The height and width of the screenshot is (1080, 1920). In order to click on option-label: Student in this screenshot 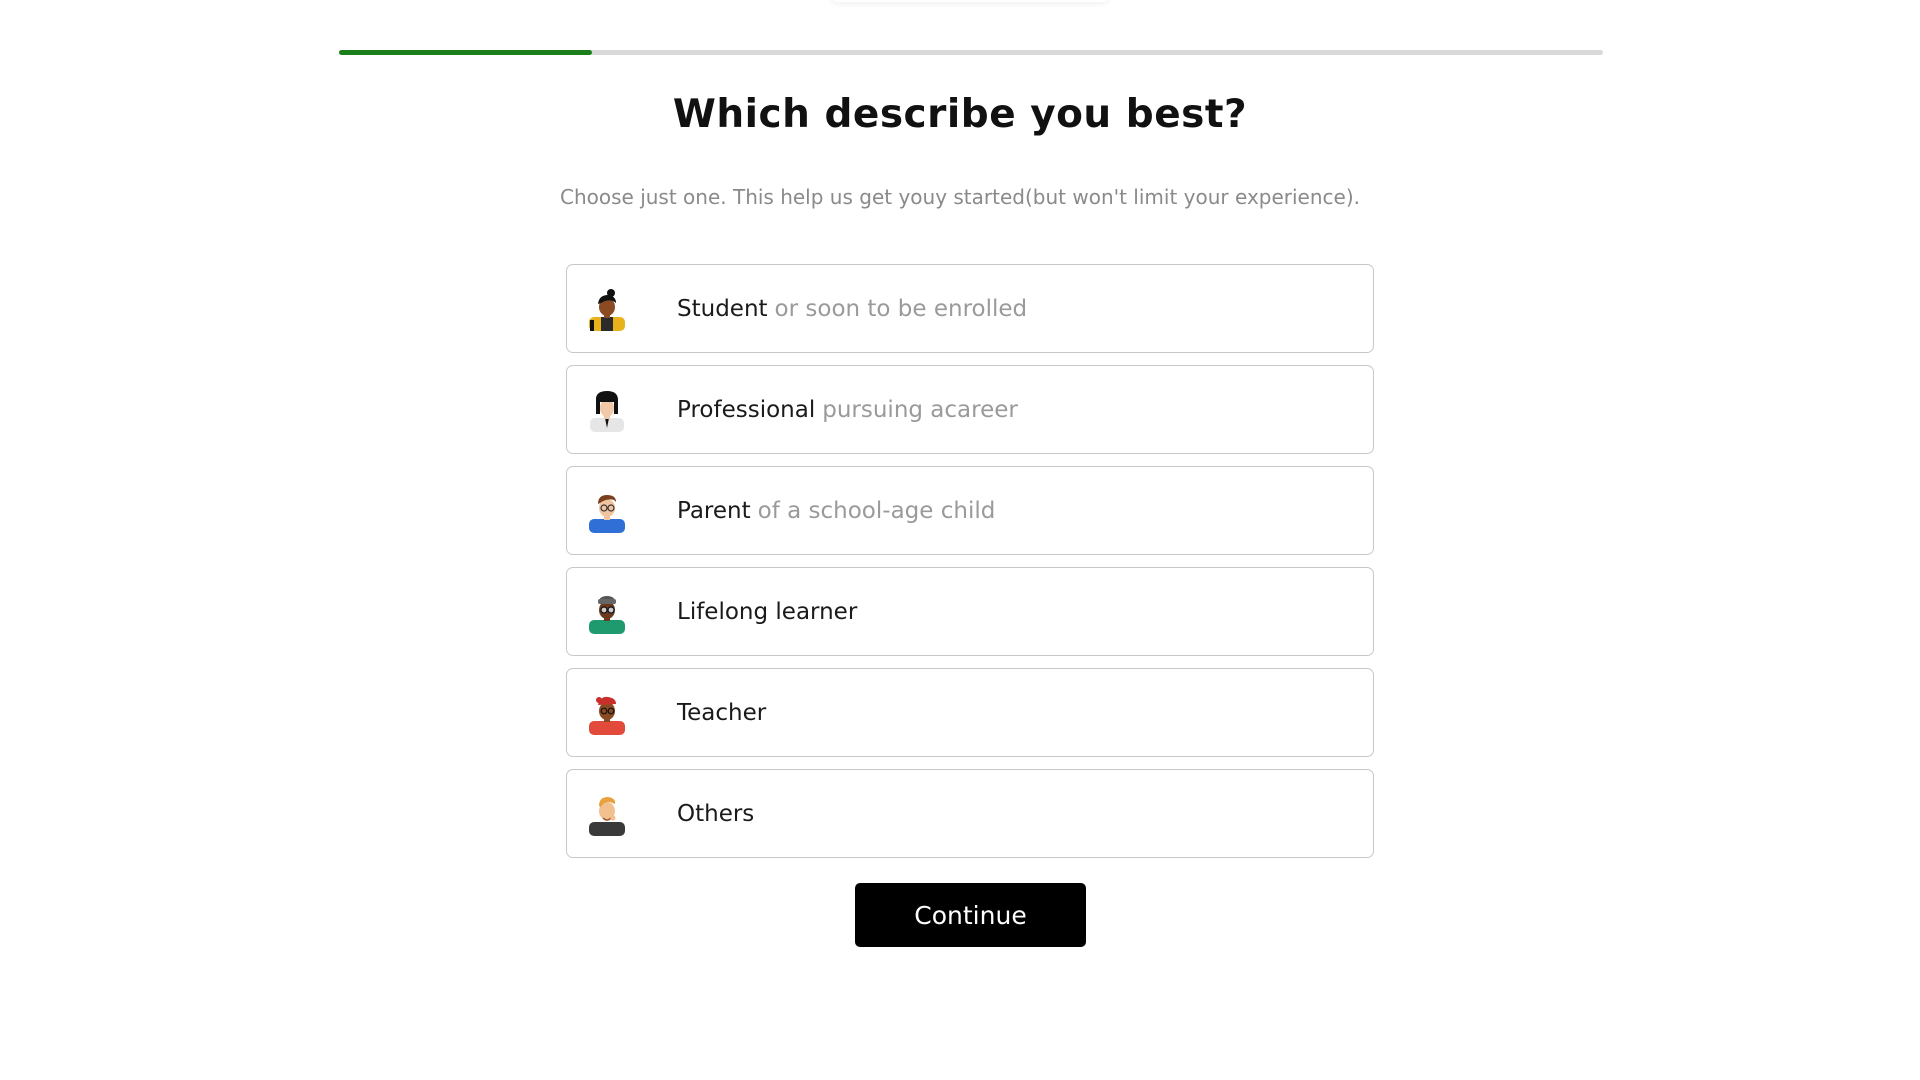, I will do `click(722, 308)`.